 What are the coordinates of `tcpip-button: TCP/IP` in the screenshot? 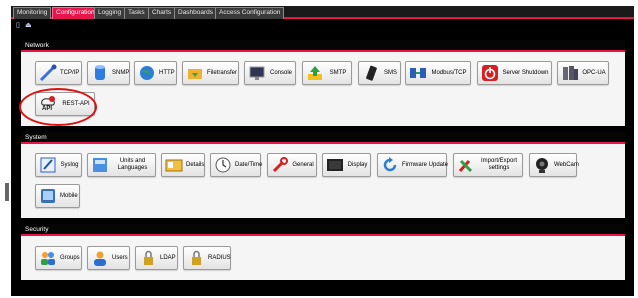 It's located at (58, 73).